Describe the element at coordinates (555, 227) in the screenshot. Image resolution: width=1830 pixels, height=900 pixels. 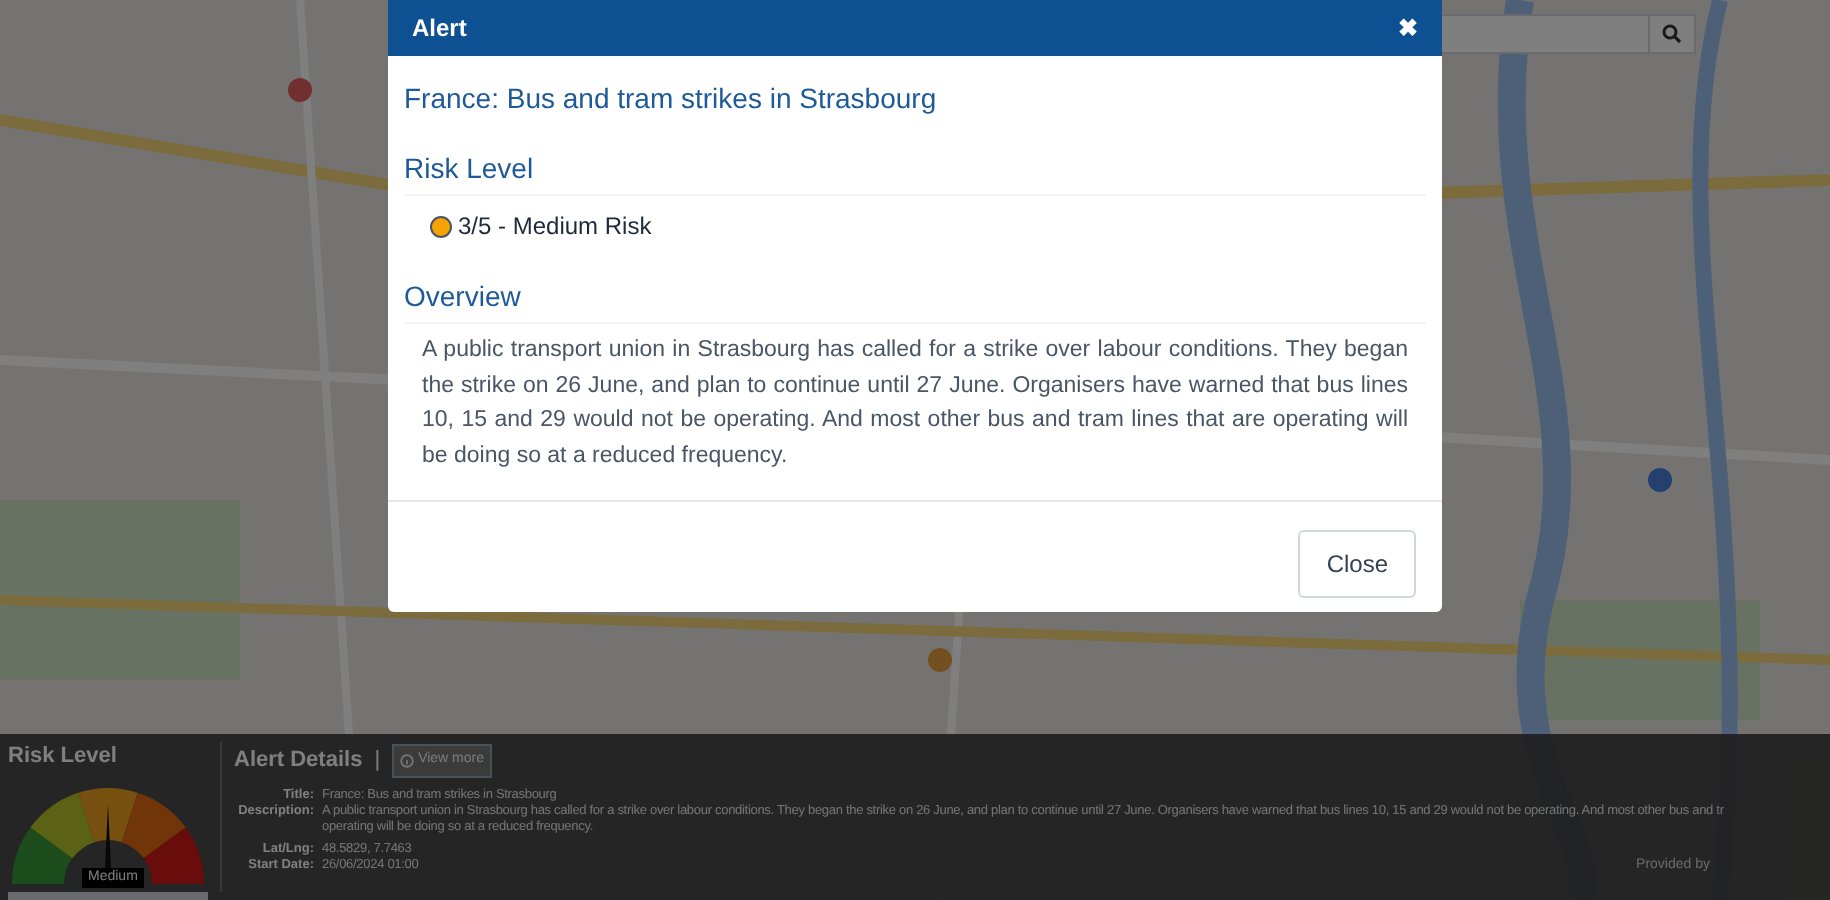
I see `risk-level-text: 3/5 - Medium Risk` at that location.